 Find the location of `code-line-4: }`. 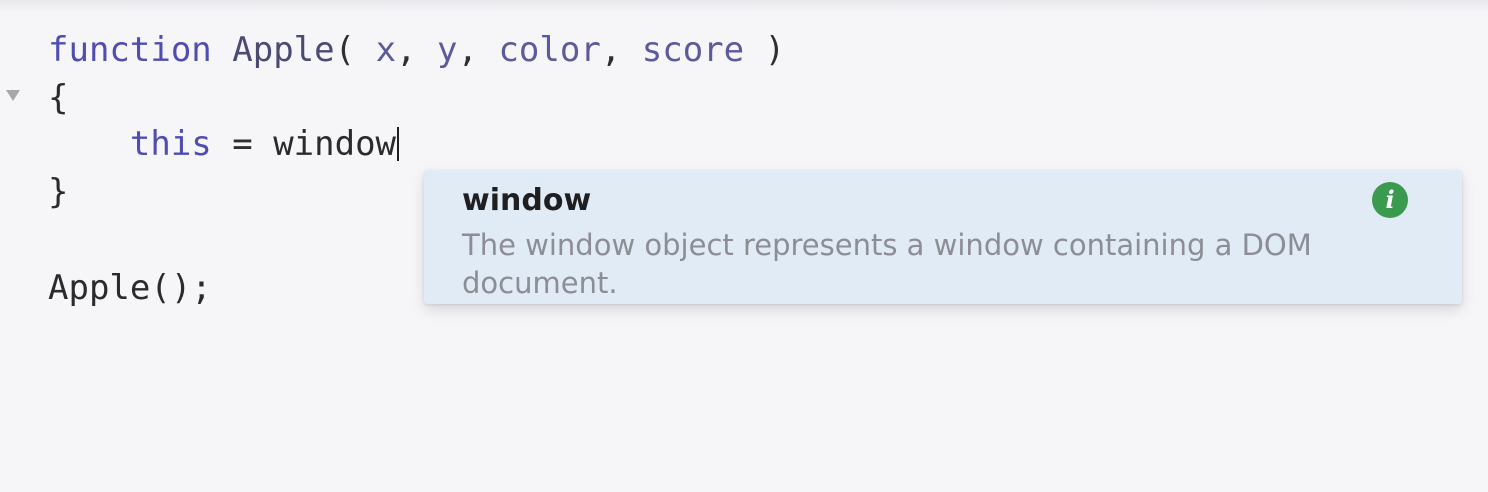

code-line-4: } is located at coordinates (58, 192).